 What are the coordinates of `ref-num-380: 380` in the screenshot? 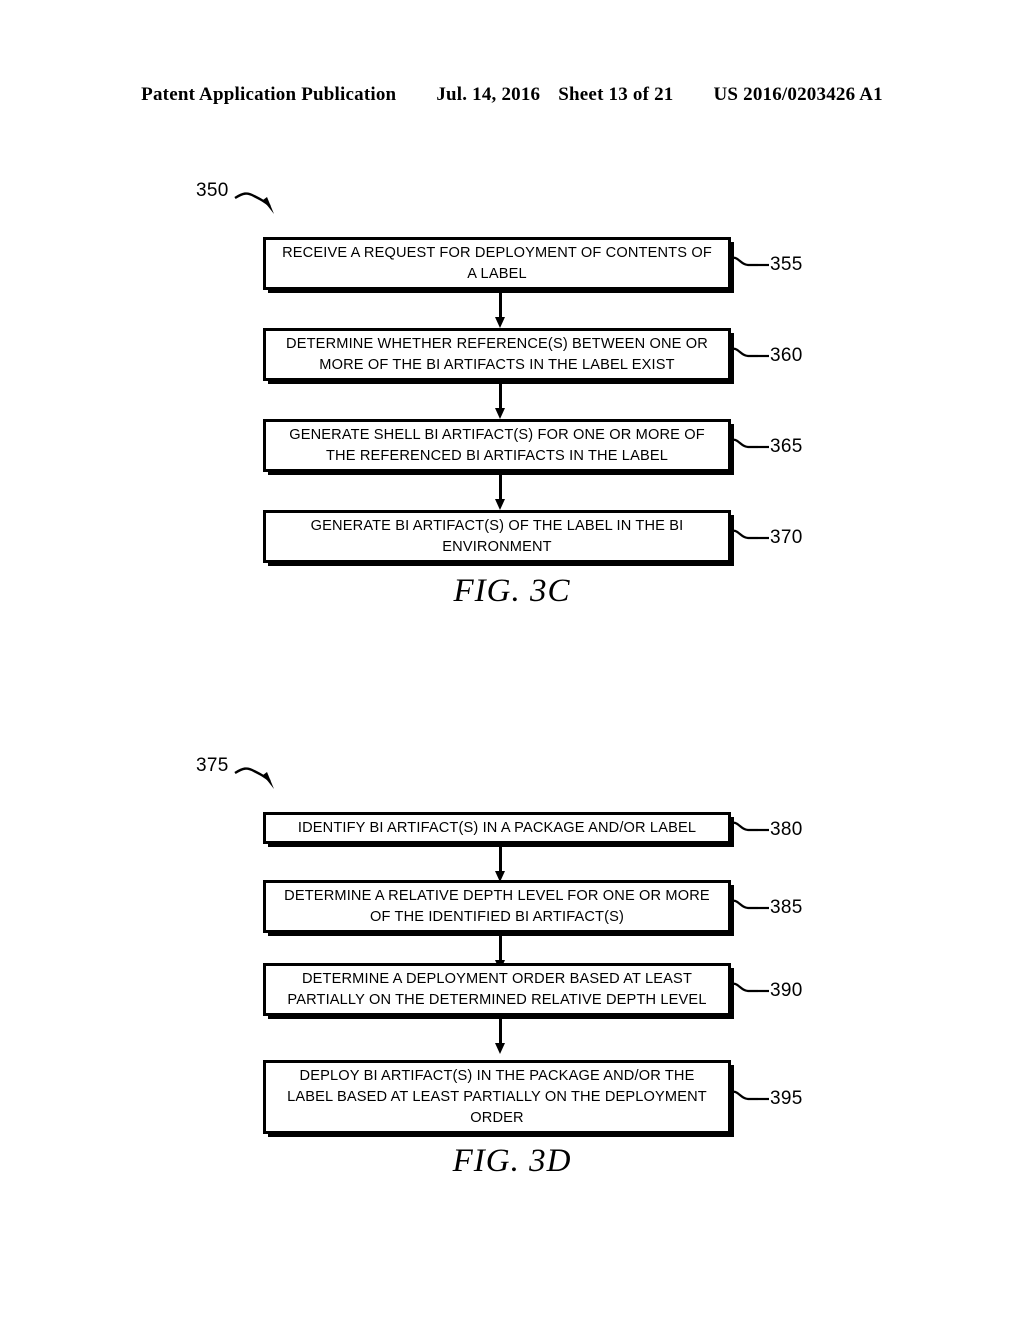 It's located at (786, 829).